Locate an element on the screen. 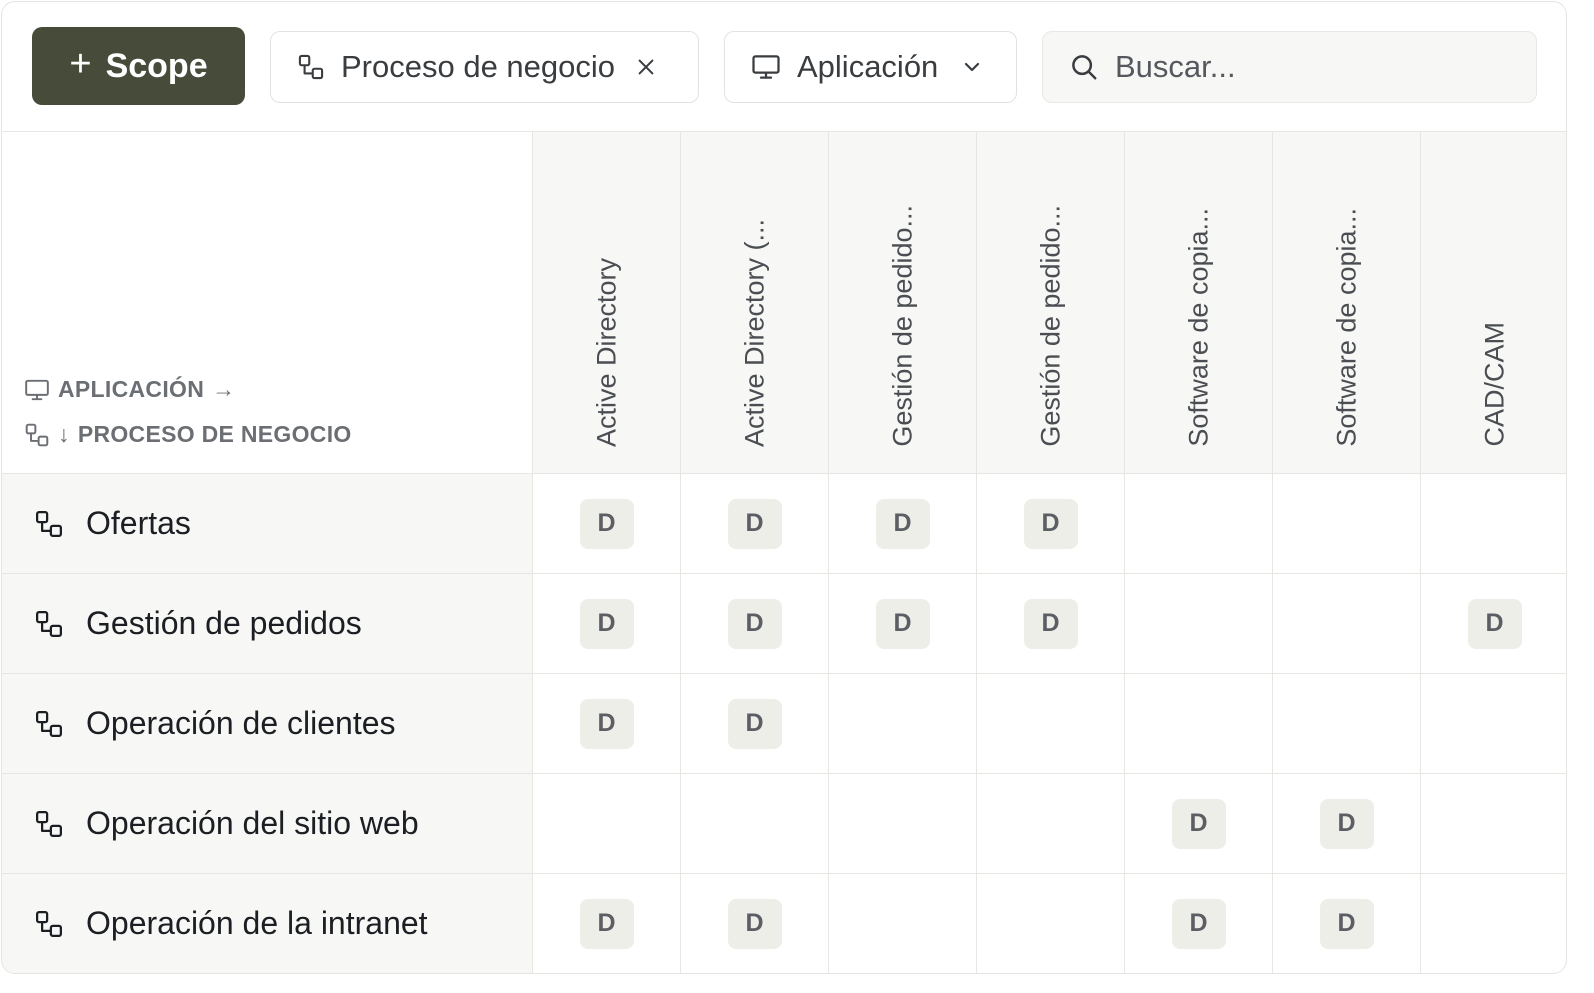 The image size is (1594, 993). filter-dropdown-aplicacion: Aplicación is located at coordinates (870, 67).